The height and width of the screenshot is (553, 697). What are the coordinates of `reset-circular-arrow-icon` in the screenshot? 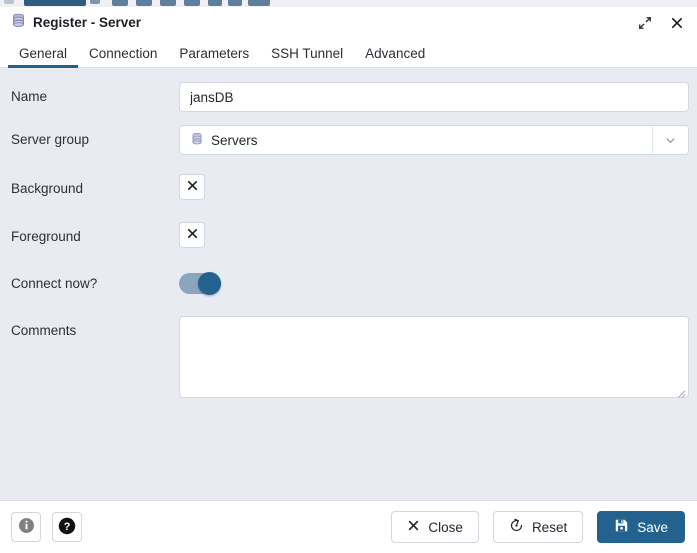 It's located at (516, 527).